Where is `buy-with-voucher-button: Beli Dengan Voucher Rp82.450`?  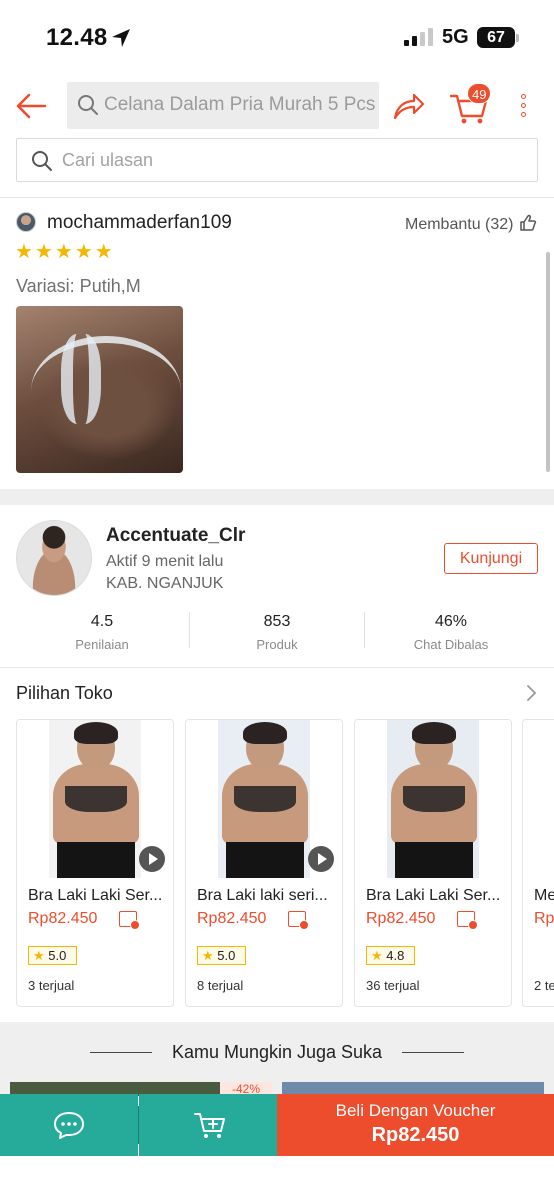 buy-with-voucher-button: Beli Dengan Voucher Rp82.450 is located at coordinates (415, 1125).